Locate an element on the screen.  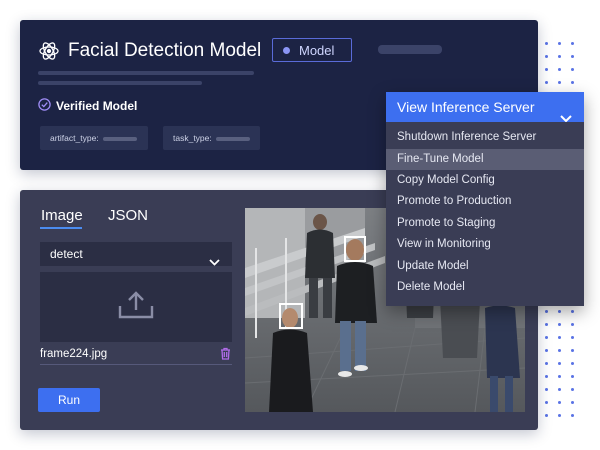
view-inference-server-button: View Inference Server is located at coordinates (485, 107).